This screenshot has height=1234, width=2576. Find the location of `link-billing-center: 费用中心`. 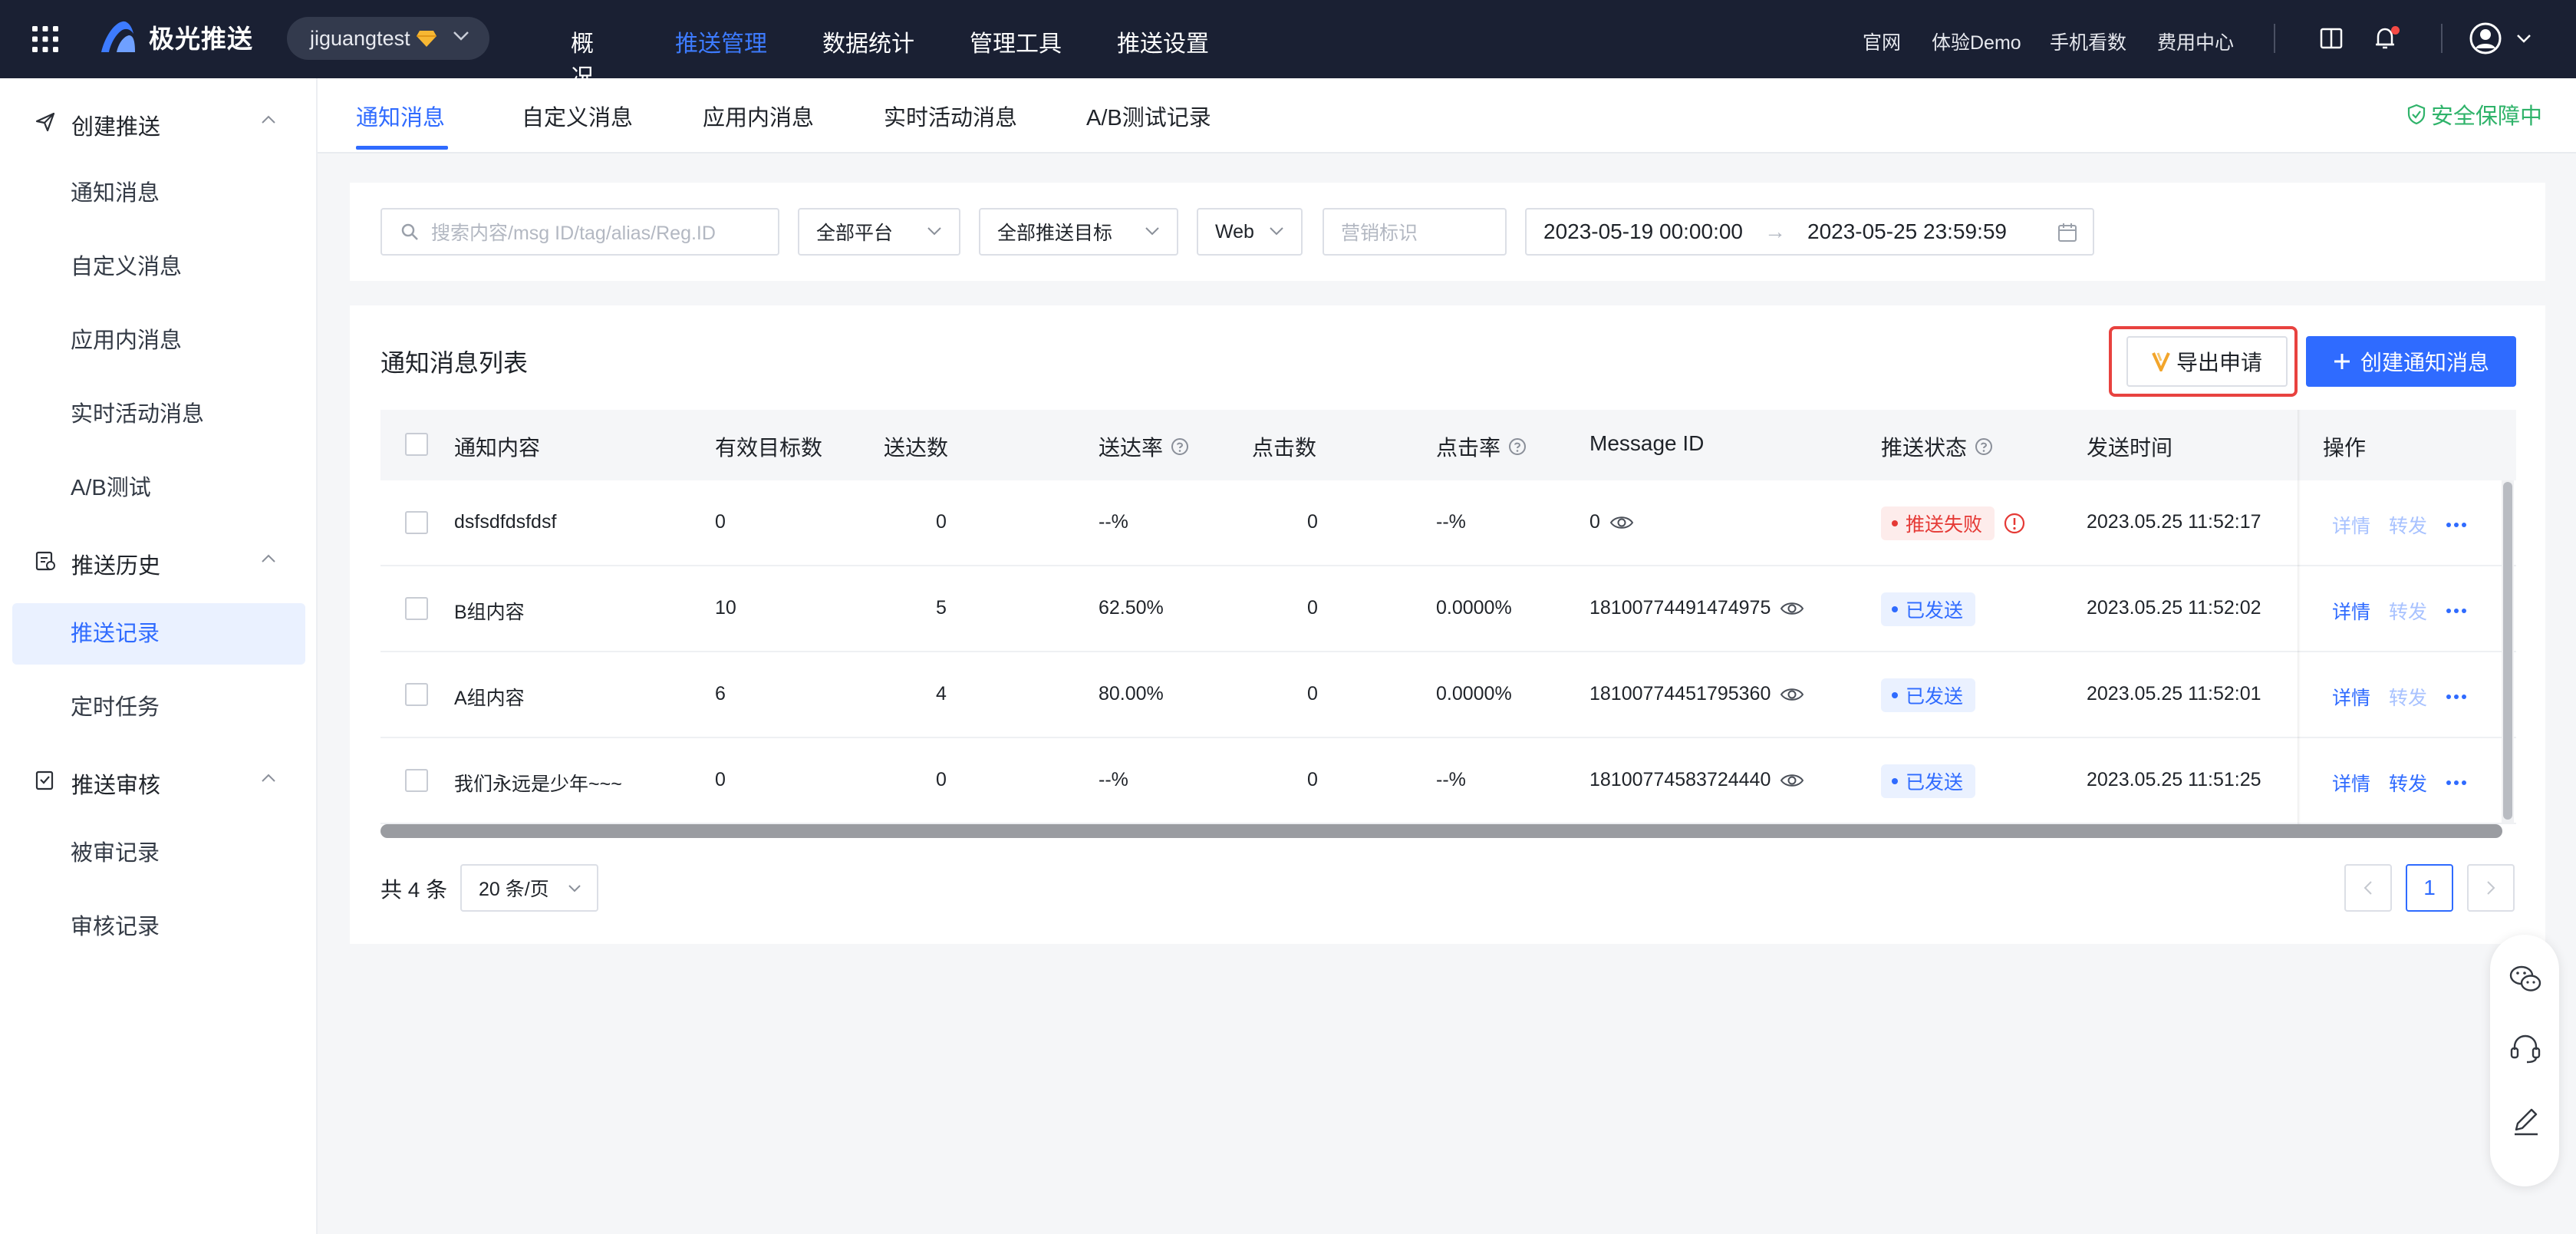

link-billing-center: 费用中心 is located at coordinates (2195, 41).